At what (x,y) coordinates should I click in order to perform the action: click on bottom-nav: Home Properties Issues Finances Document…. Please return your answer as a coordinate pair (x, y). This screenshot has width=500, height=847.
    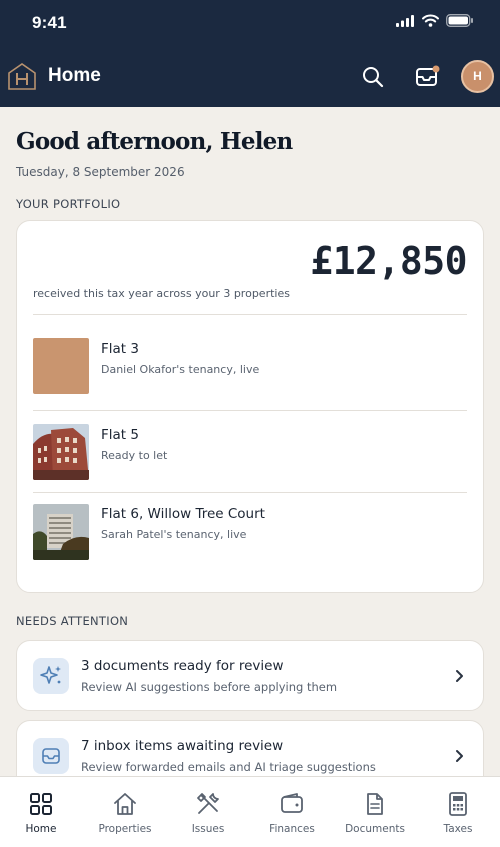
    Looking at the image, I should click on (250, 811).